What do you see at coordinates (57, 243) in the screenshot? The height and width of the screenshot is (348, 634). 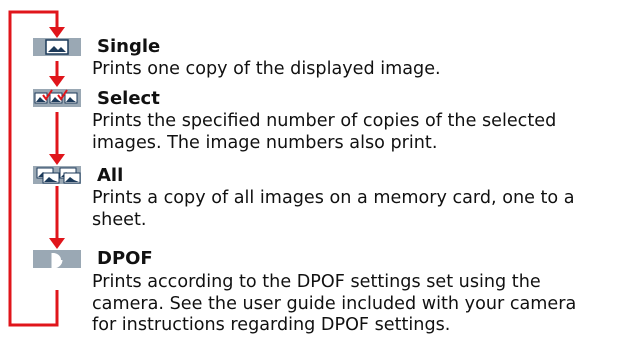 I see `arrowhead-to-dpof` at bounding box center [57, 243].